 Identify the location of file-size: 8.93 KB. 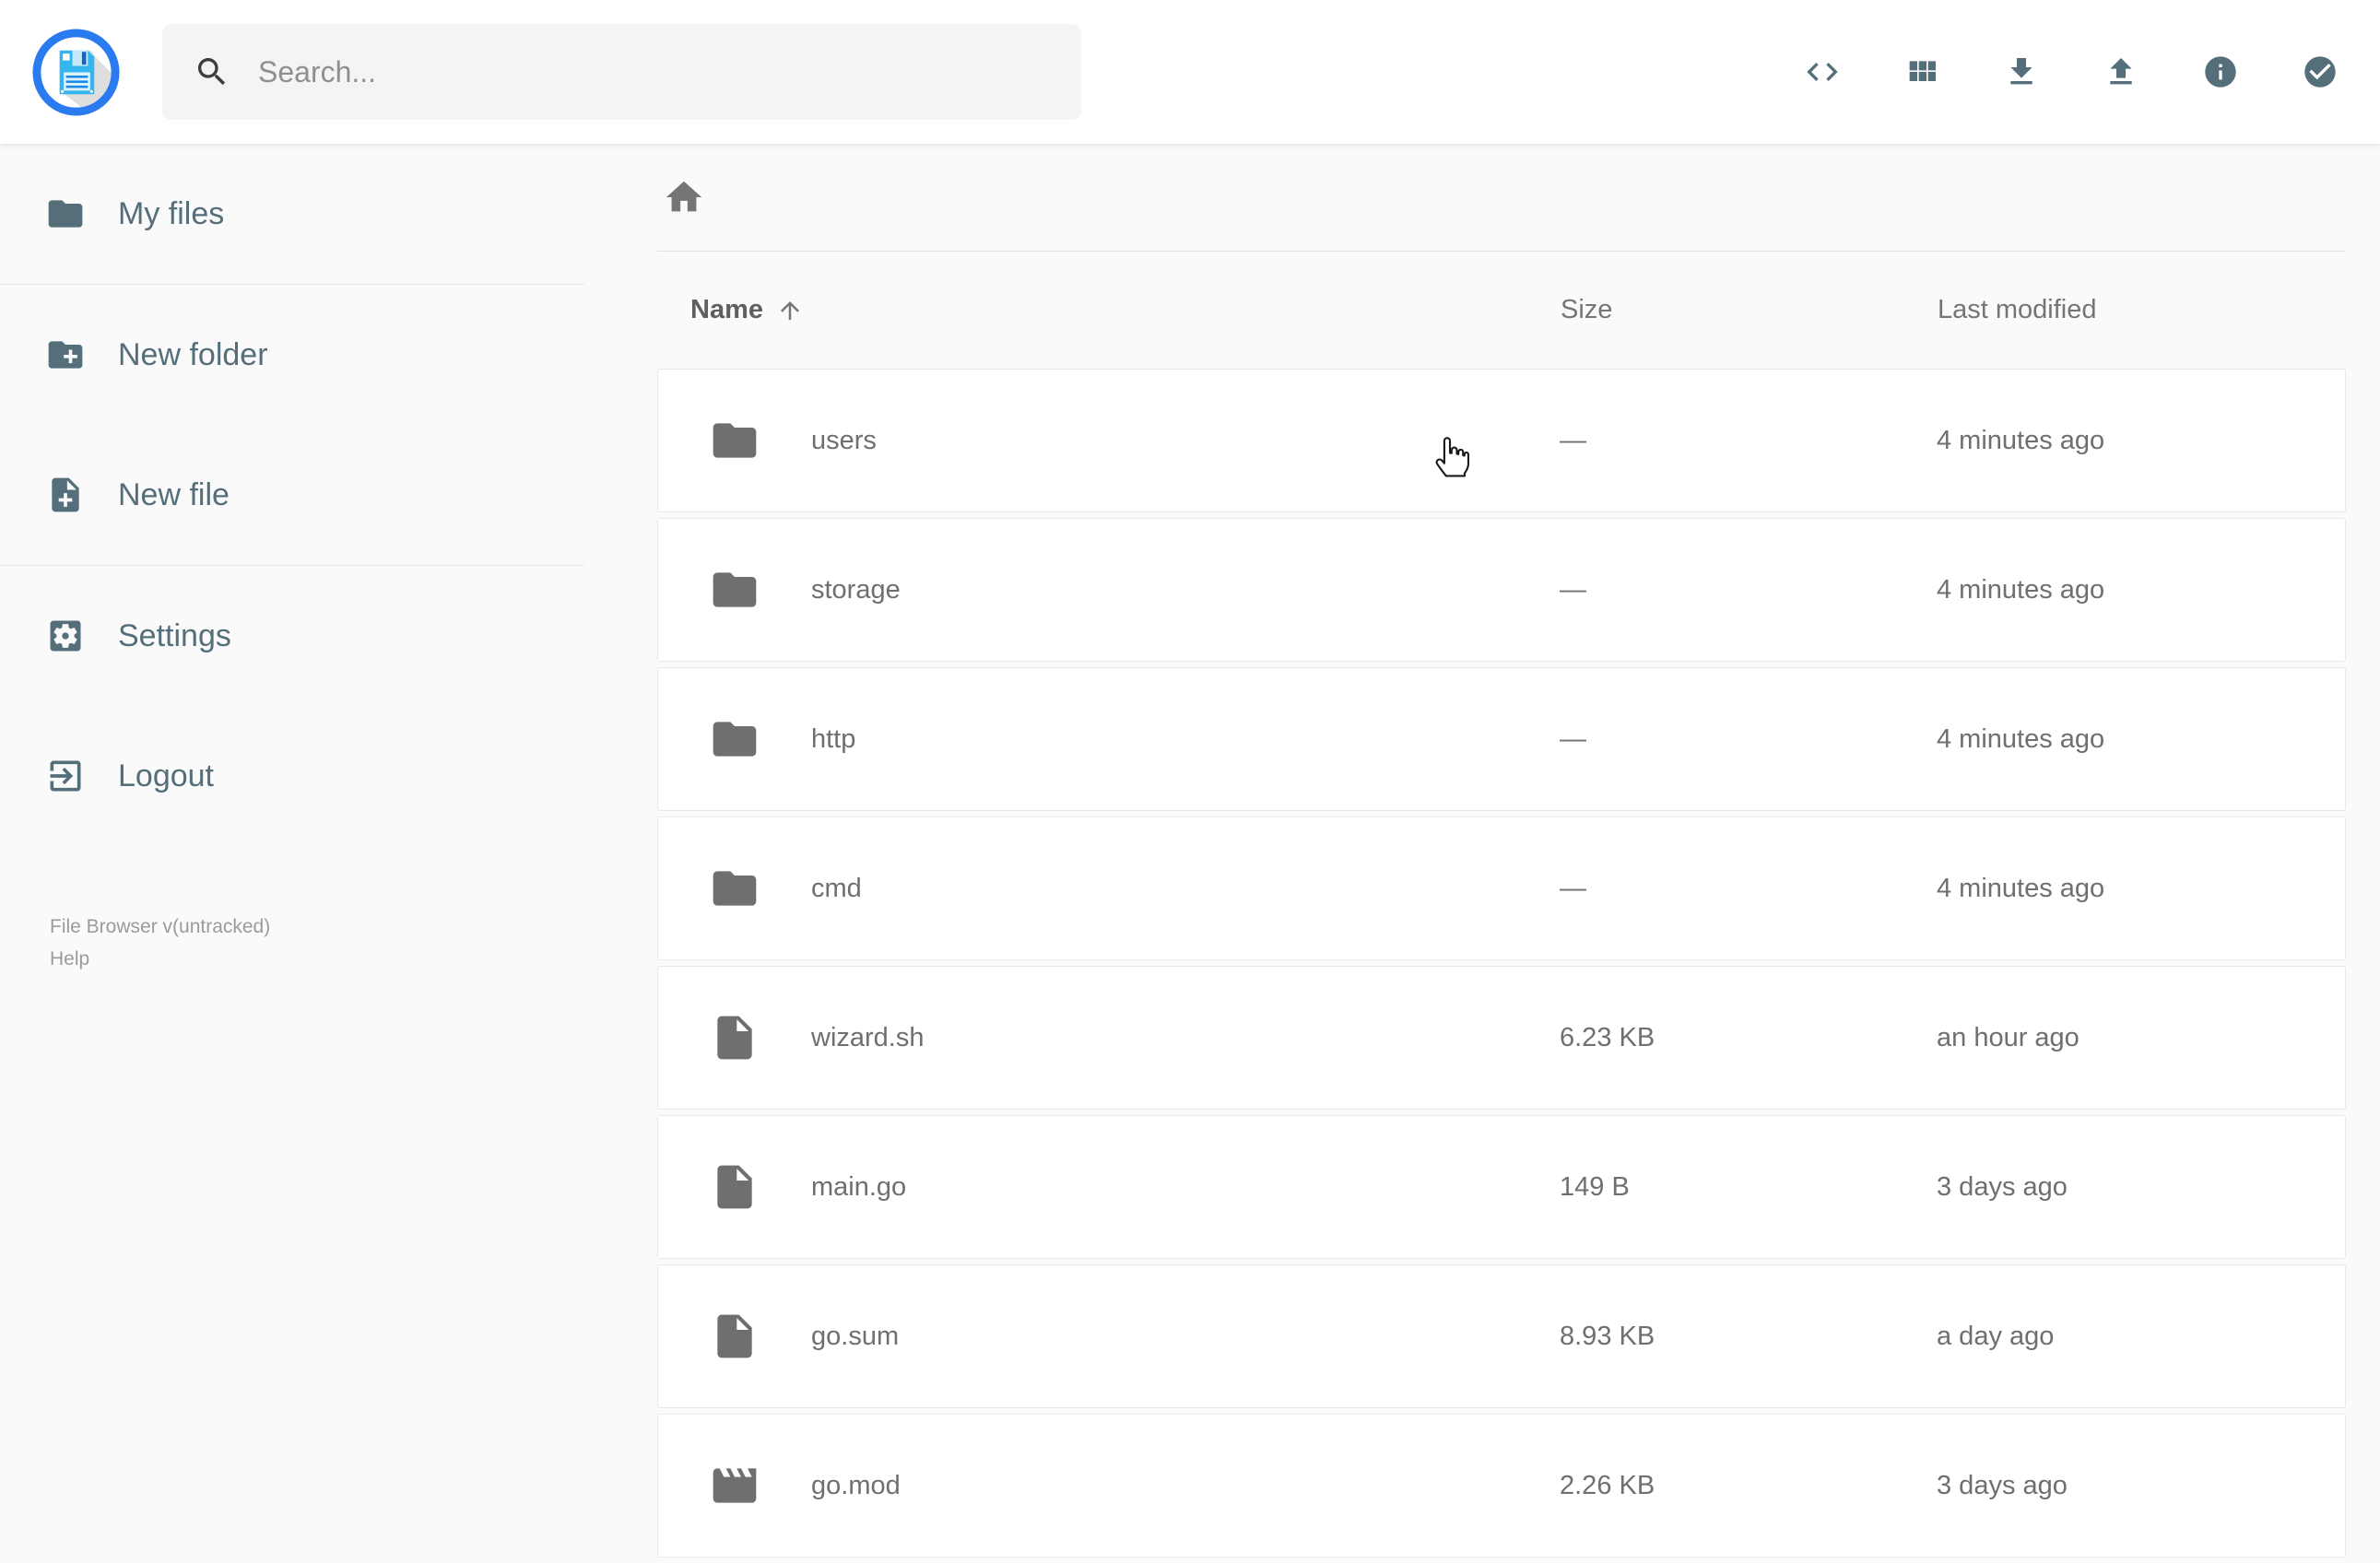
(1607, 1336).